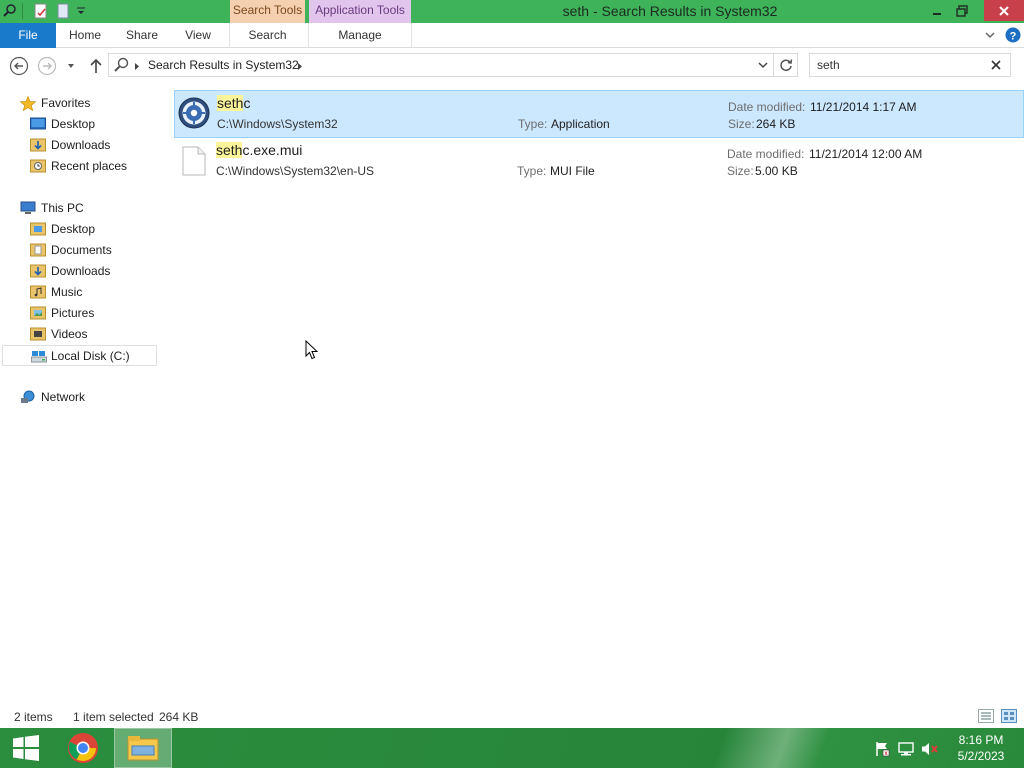 The height and width of the screenshot is (768, 1024). Describe the element at coordinates (81, 145) in the screenshot. I see `nav-label: Downloads` at that location.